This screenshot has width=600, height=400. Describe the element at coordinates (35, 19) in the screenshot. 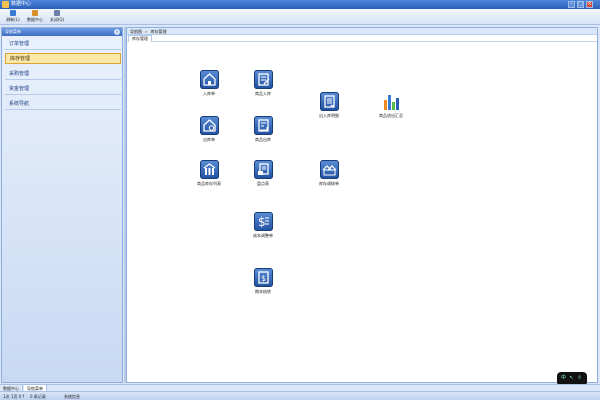

I see `data-center-label: 数据中心` at that location.